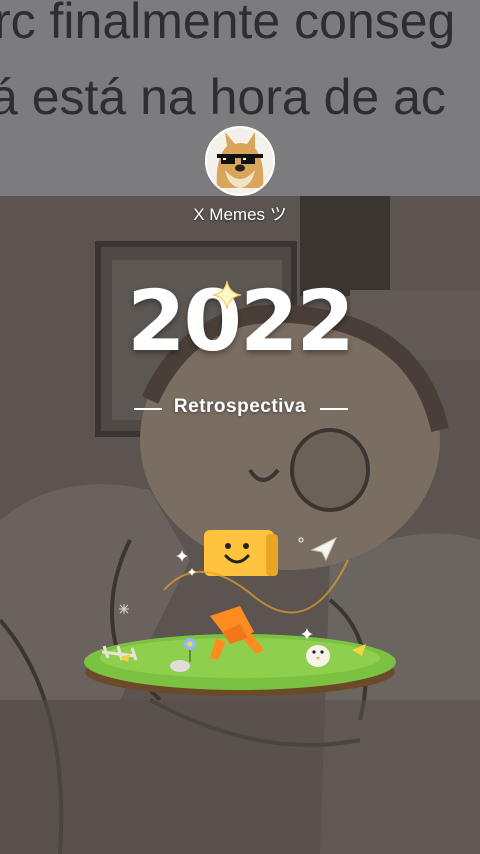 This screenshot has height=854, width=480. What do you see at coordinates (240, 406) in the screenshot?
I see `subtitle-retrospectiva: Retrospectiva` at bounding box center [240, 406].